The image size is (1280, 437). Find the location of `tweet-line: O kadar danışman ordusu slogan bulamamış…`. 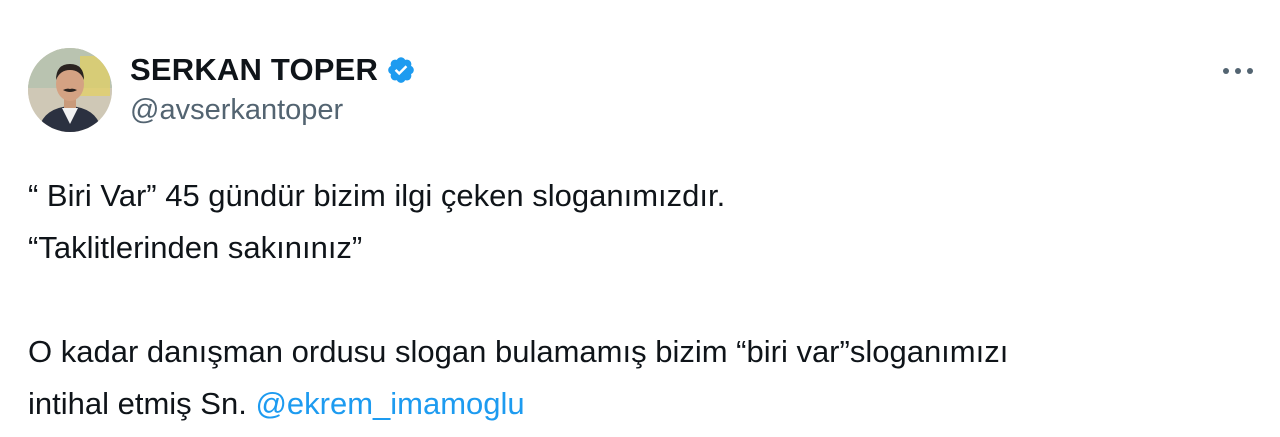

tweet-line: O kadar danışman ordusu slogan bulamamış… is located at coordinates (518, 351).